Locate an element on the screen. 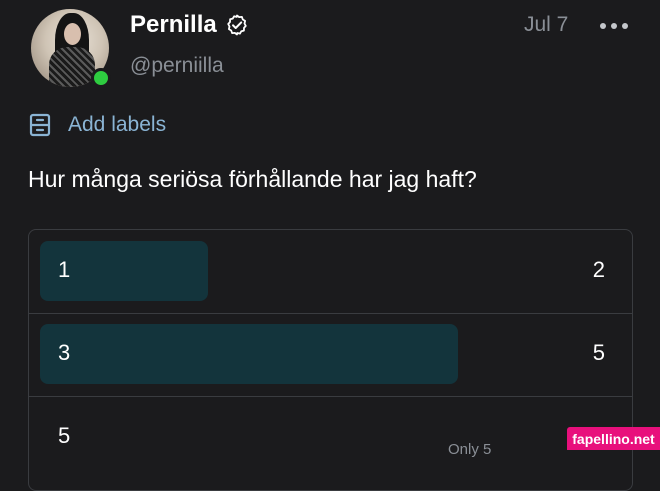 Image resolution: width=660 pixels, height=491 pixels. author-name-row: Pernilla is located at coordinates (189, 25).